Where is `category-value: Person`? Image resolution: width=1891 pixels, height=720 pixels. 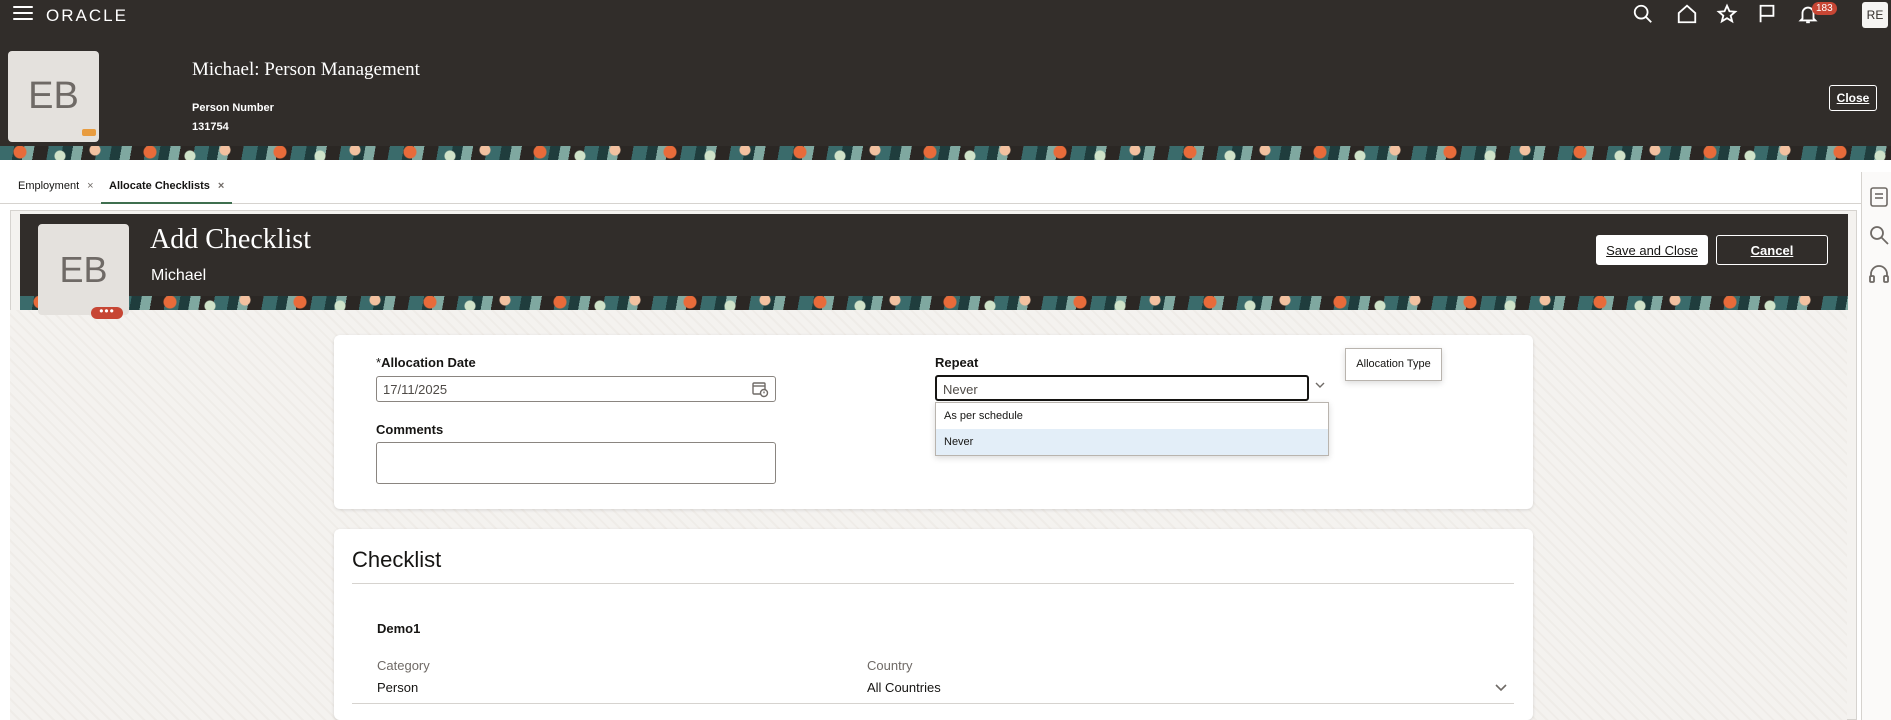 category-value: Person is located at coordinates (398, 687).